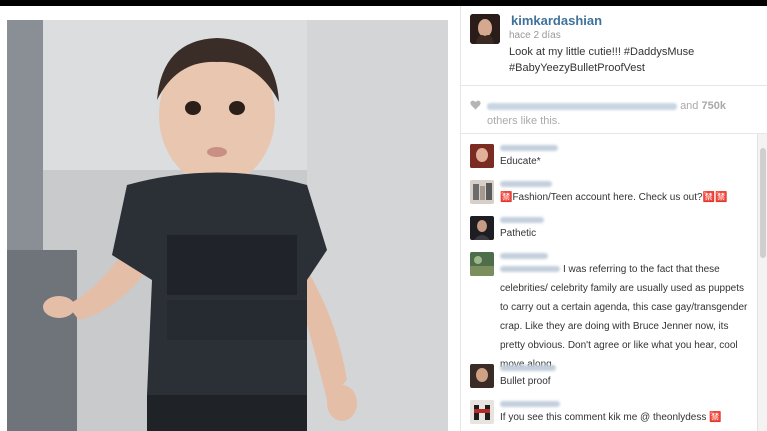 The image size is (767, 431). What do you see at coordinates (622, 114) in the screenshot?
I see `likes-summary: and 750k others like this.` at bounding box center [622, 114].